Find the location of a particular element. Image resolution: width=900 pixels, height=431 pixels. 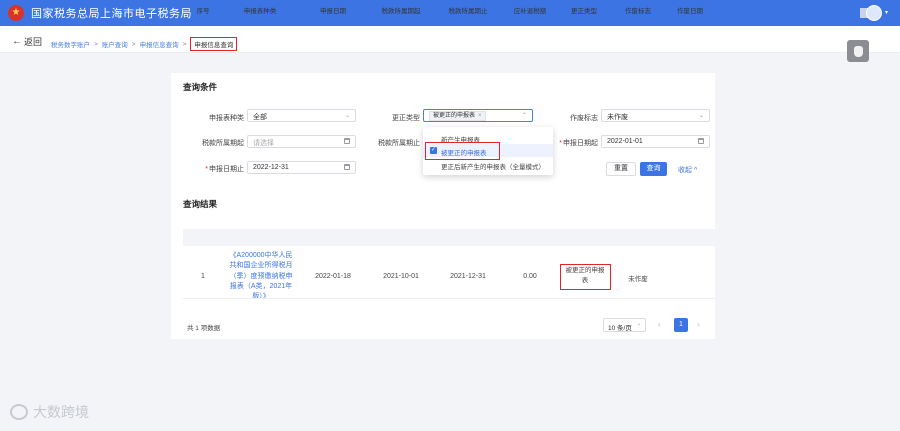

watermark: 大数跨境 is located at coordinates (49, 412).